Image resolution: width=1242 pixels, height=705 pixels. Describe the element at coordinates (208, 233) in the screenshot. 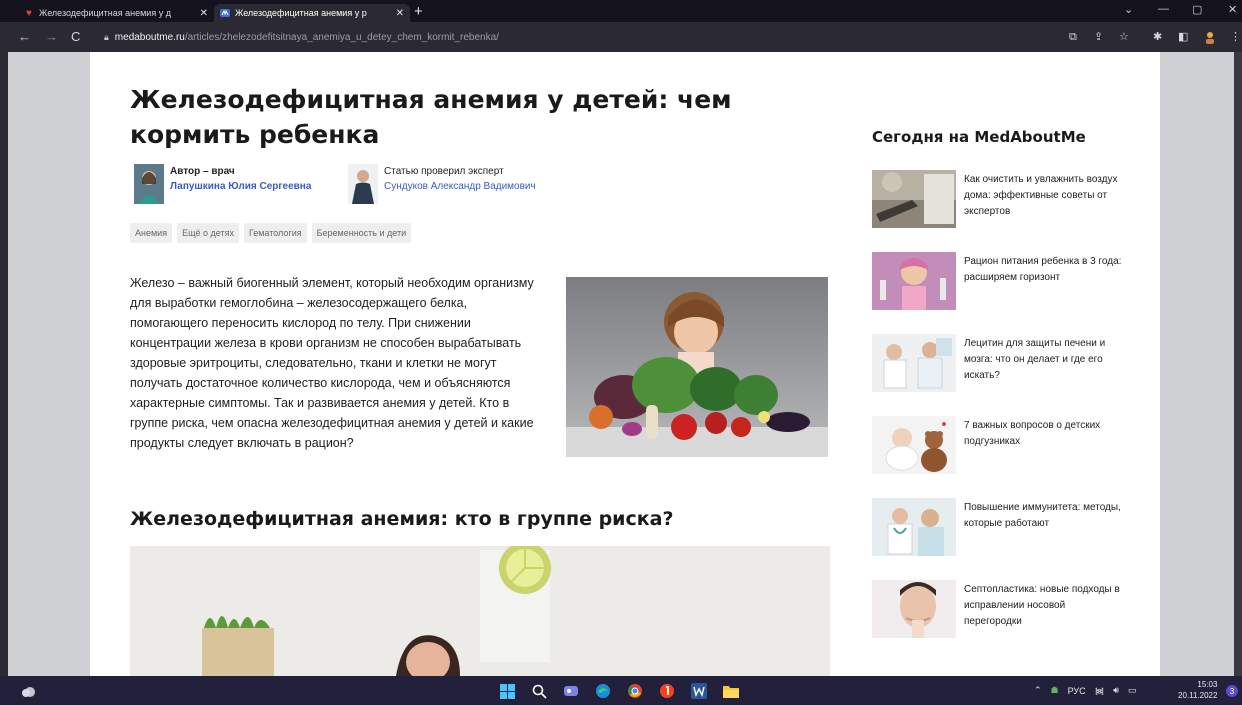

I see `tag-kids: Ещё о детях` at that location.